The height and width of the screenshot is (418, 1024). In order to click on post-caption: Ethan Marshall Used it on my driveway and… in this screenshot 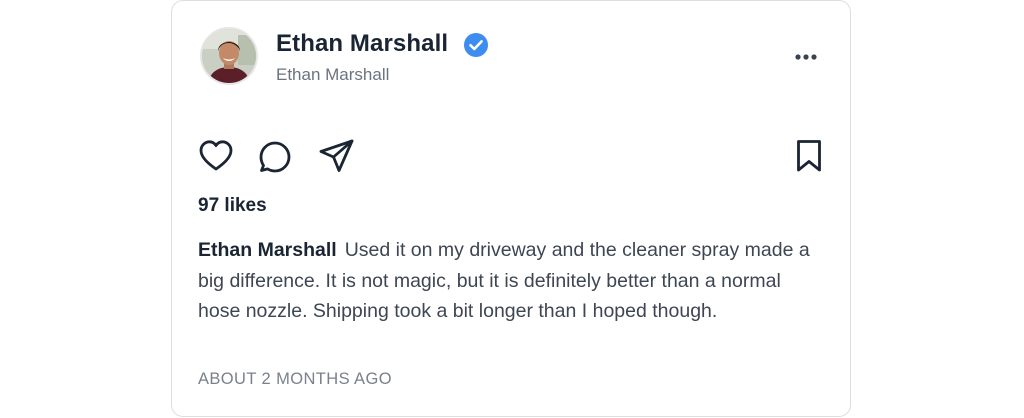, I will do `click(513, 281)`.